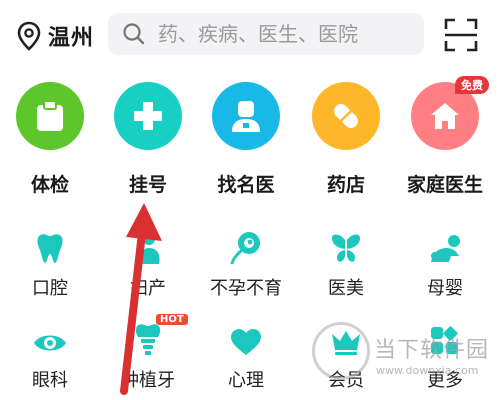 The image size is (498, 400). I want to click on grid-label: 医美, so click(346, 288).